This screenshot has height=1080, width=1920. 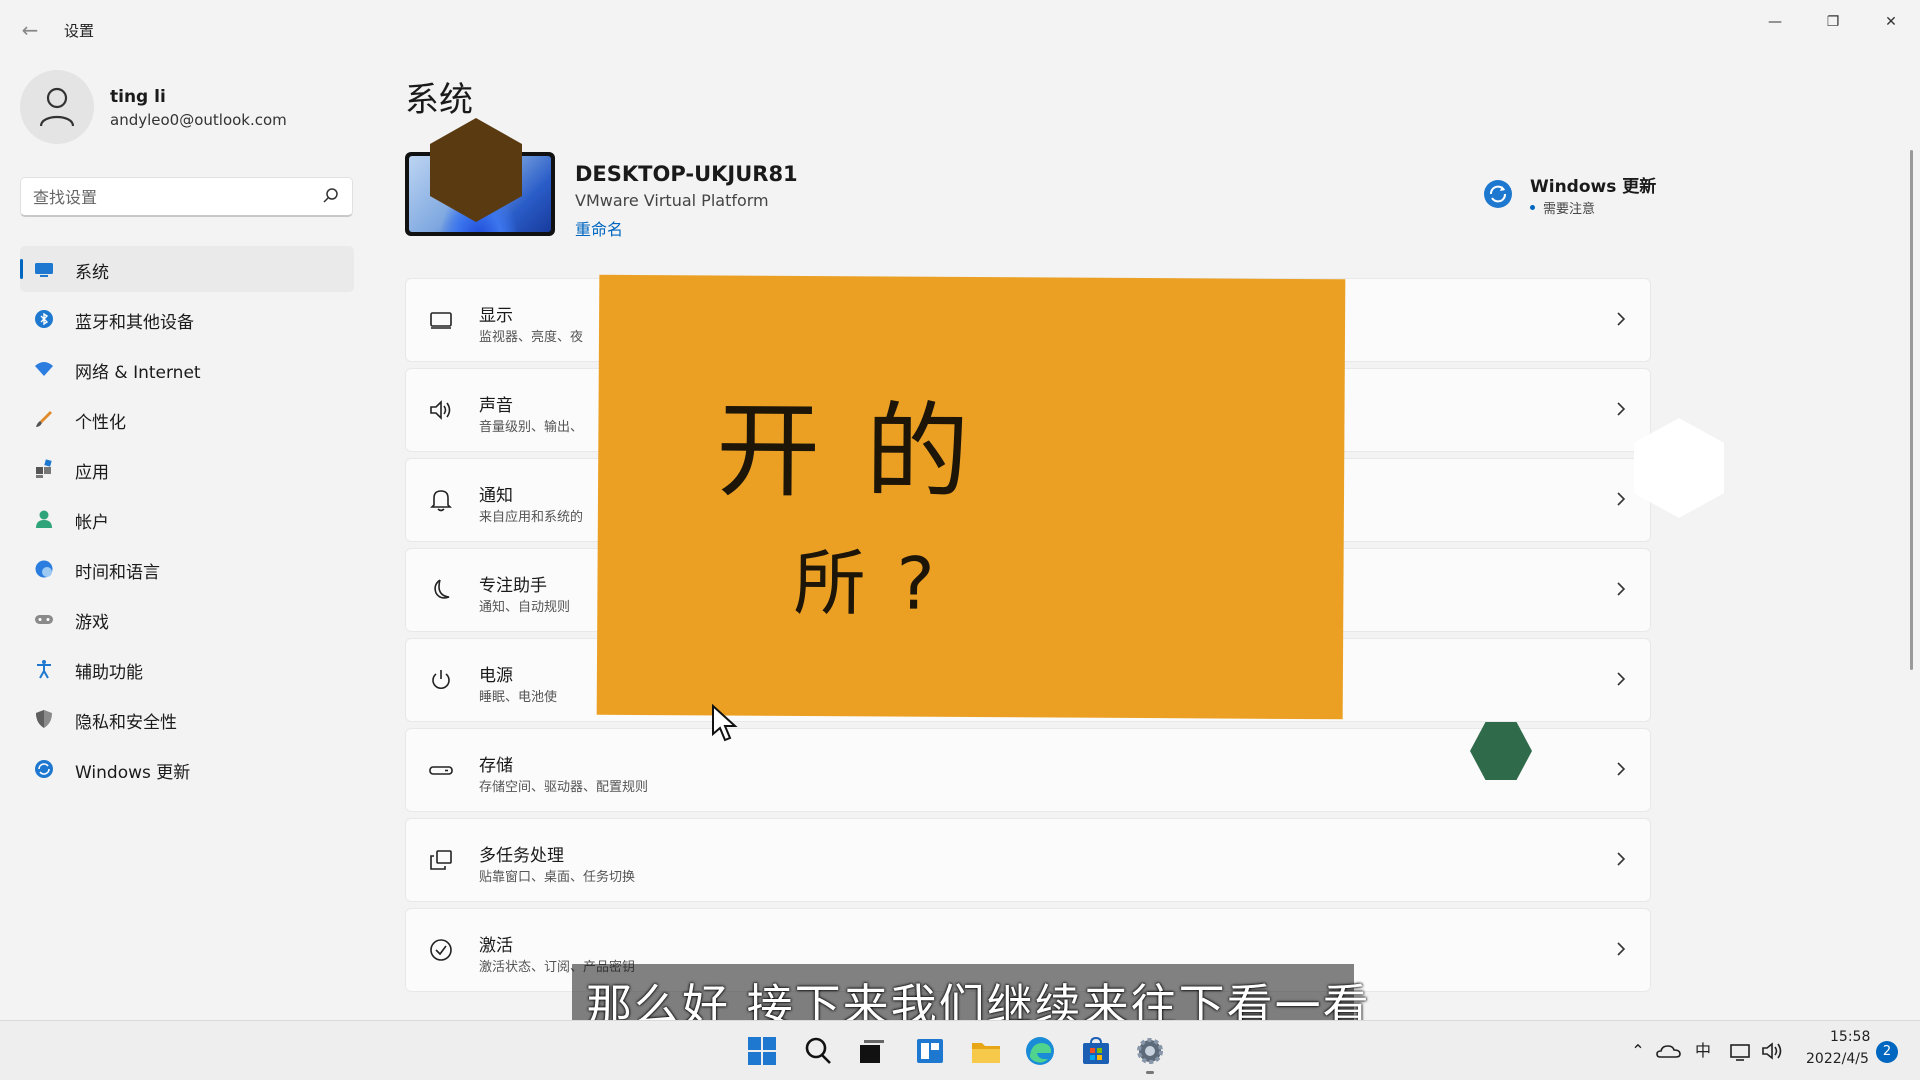 I want to click on store-icon, so click(x=1096, y=1051).